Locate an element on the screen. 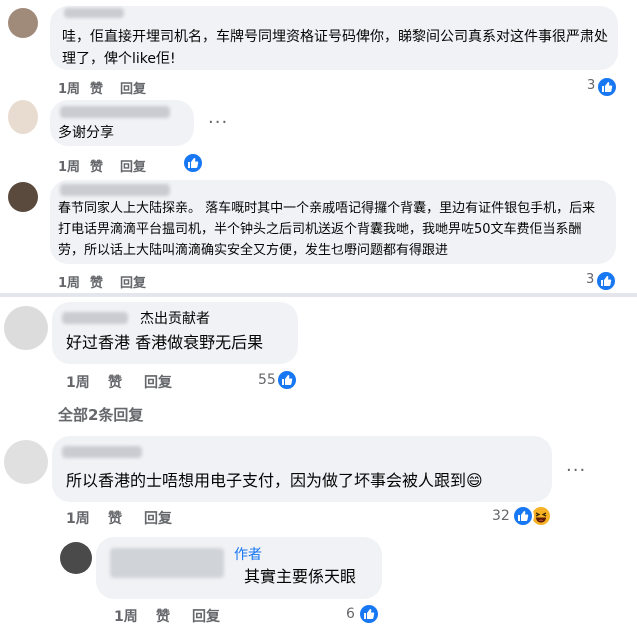  section-divider is located at coordinates (318, 295).